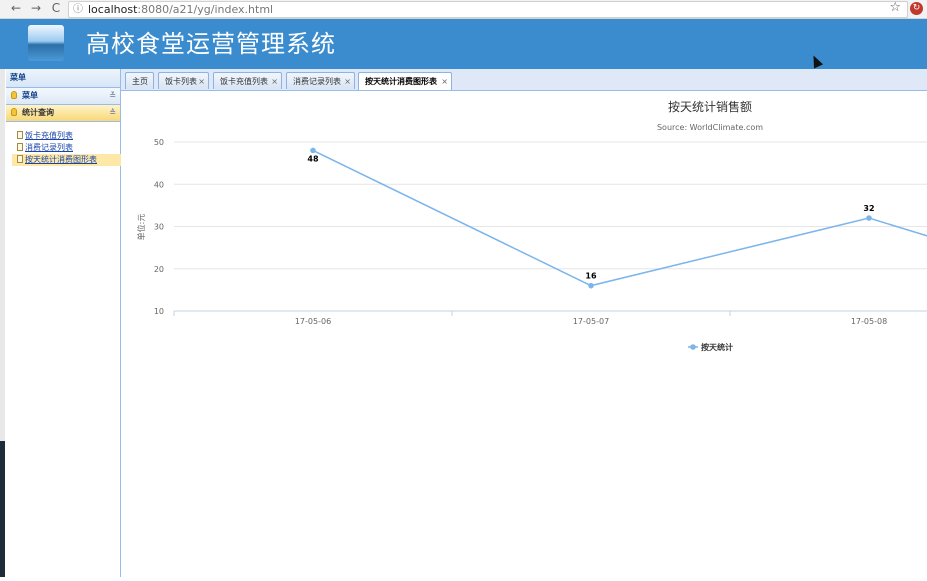 The height and width of the screenshot is (581, 927). Describe the element at coordinates (895, 8) in the screenshot. I see `bookmark-star-icon: ☆` at that location.